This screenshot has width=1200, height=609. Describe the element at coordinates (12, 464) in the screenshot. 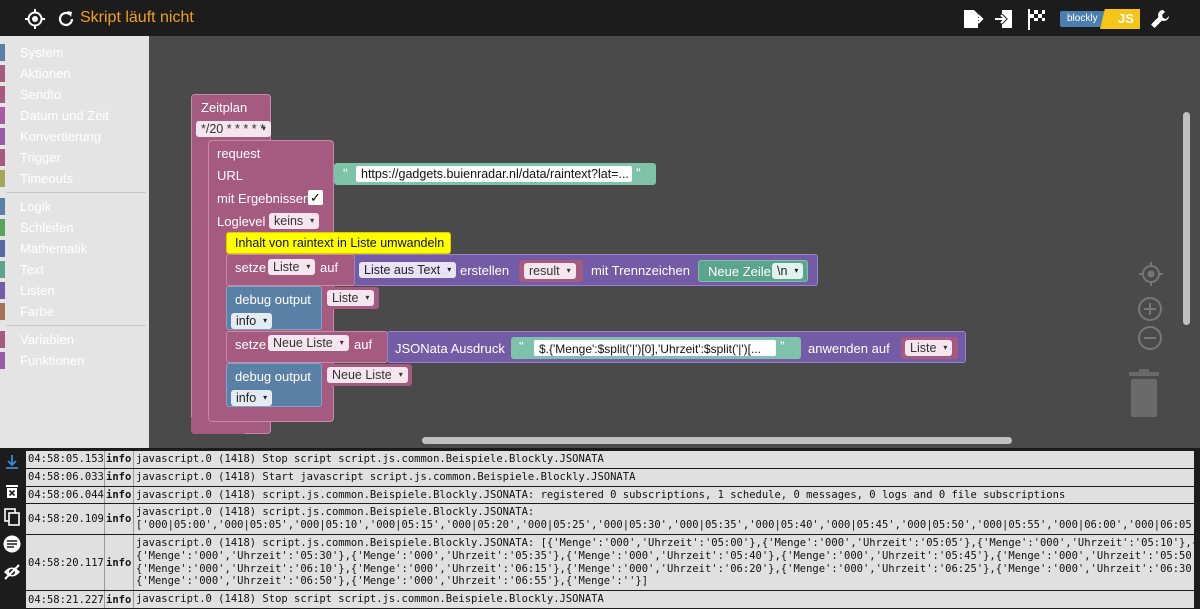

I see `scroll-down-icon` at that location.